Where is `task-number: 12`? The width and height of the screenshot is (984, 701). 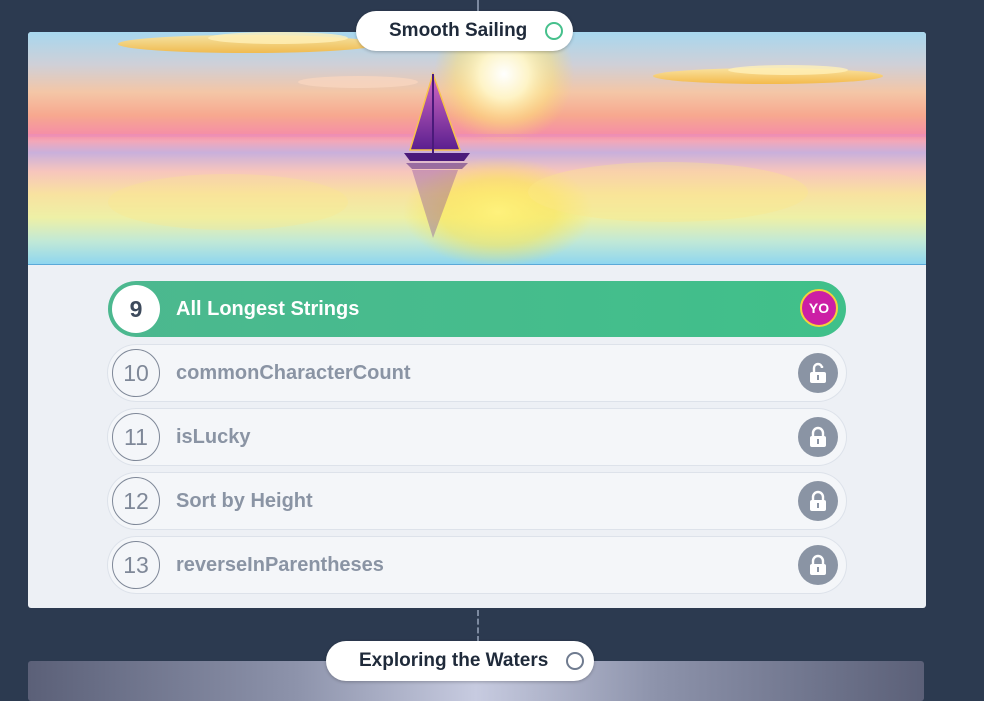 task-number: 12 is located at coordinates (136, 501).